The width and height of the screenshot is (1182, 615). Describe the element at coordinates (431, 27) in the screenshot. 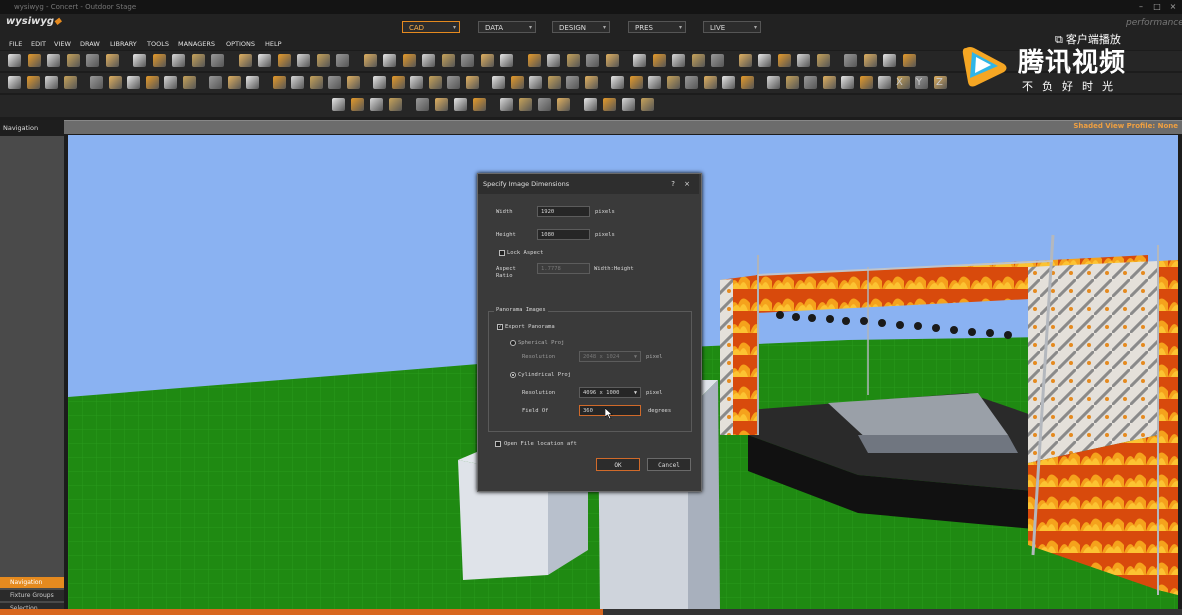

I see `mode-tab-cad: CAD ▾` at that location.